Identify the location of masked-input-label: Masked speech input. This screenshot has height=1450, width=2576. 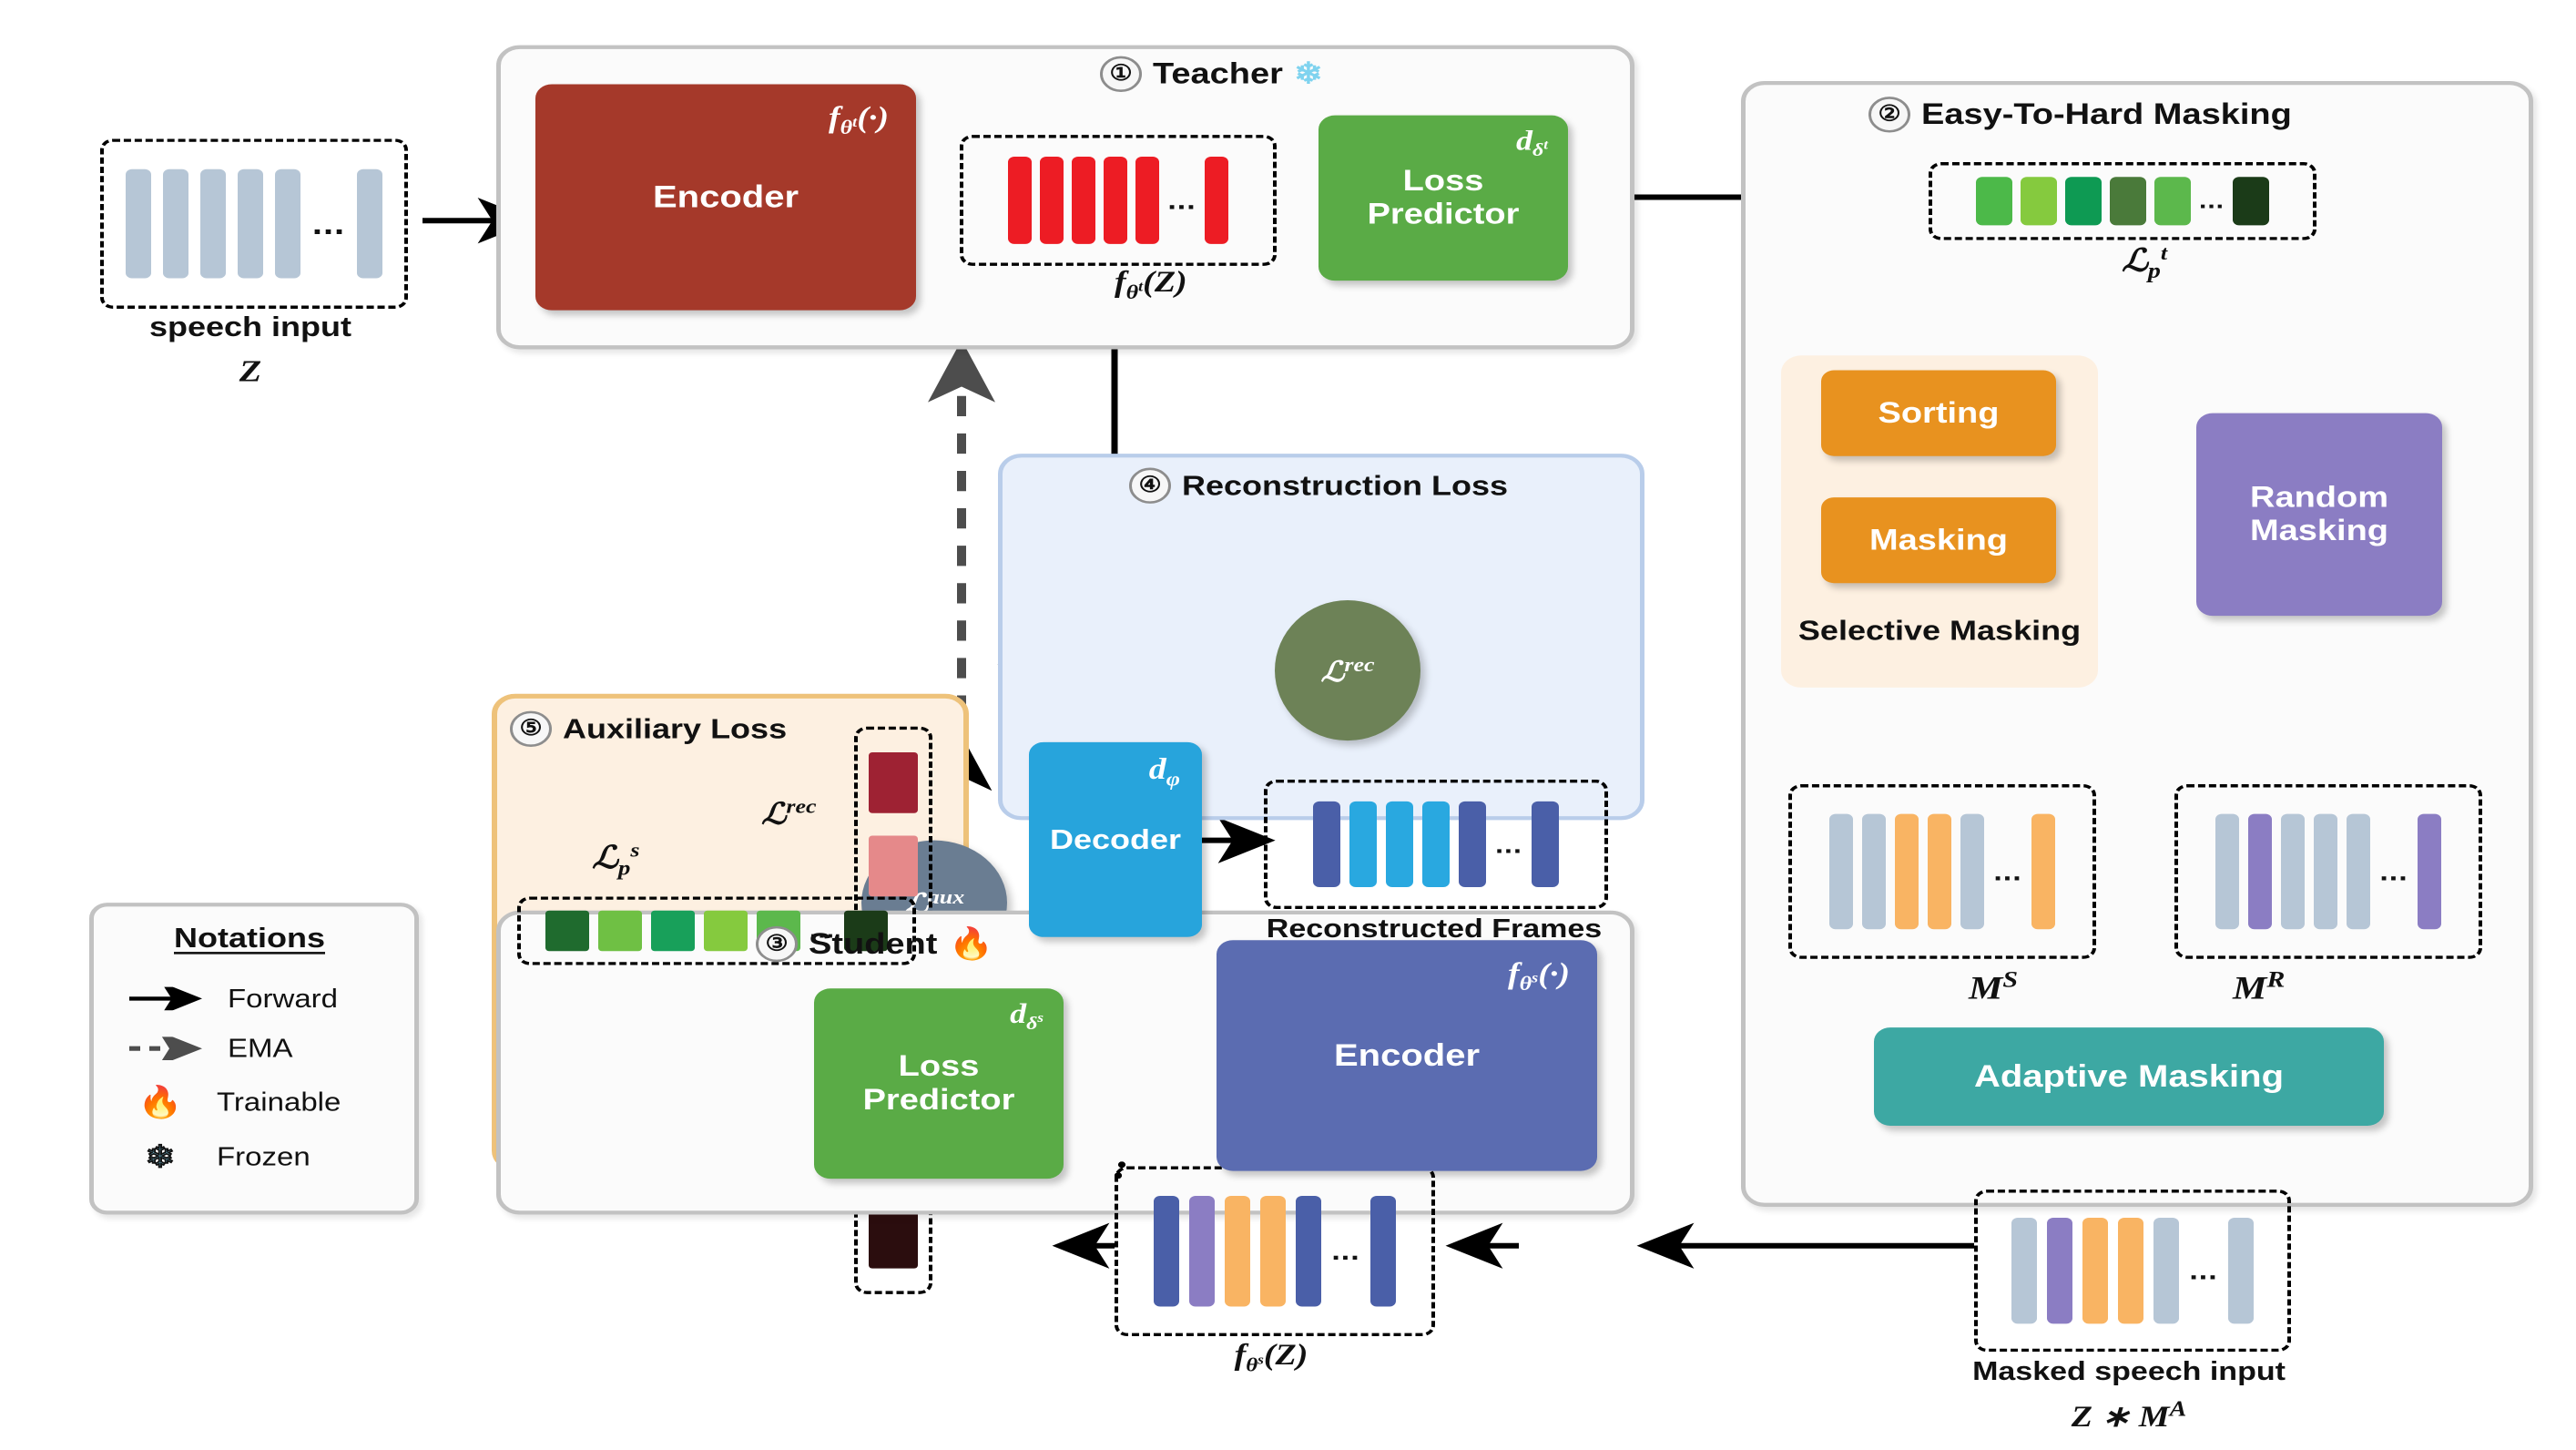
(2129, 1371).